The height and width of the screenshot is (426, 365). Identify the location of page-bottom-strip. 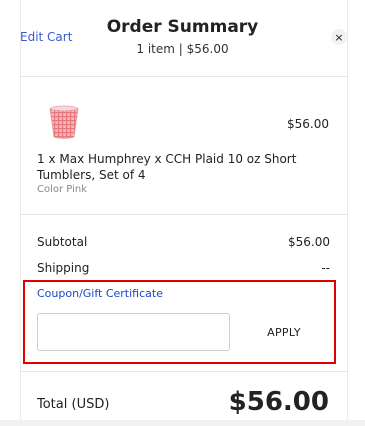
(182, 423).